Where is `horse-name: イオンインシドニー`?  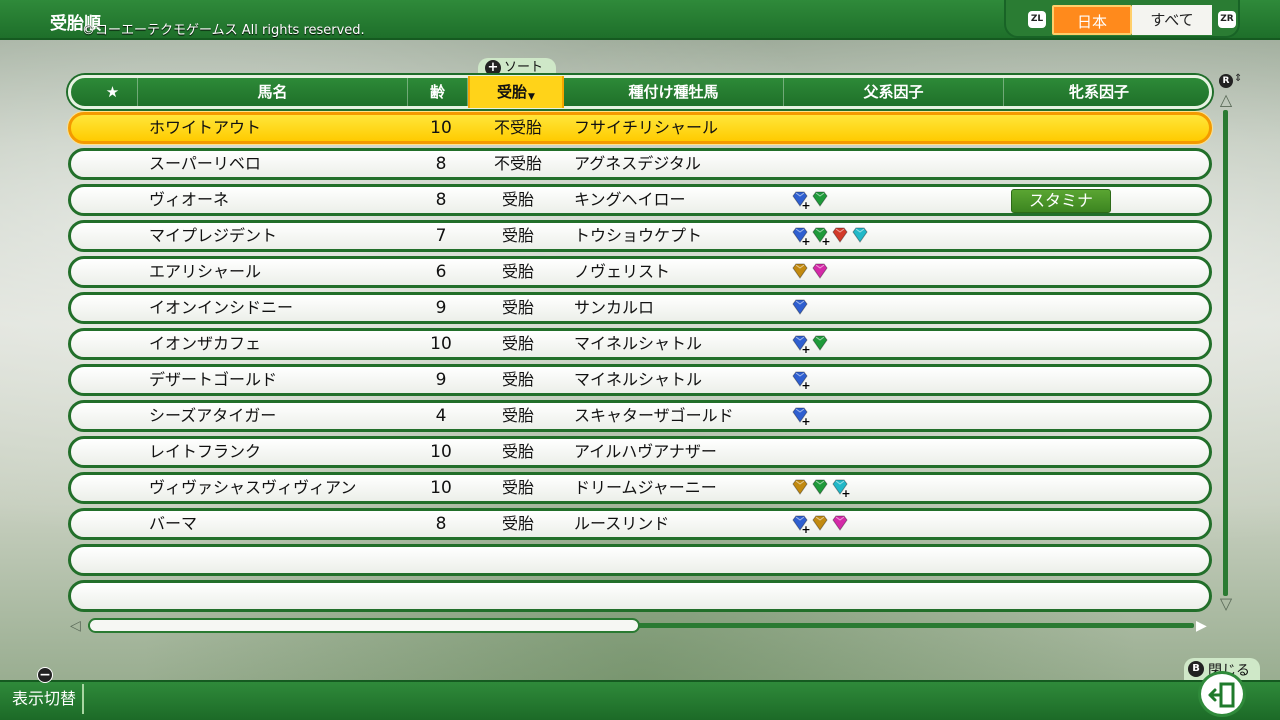
horse-name: イオンインシドニー is located at coordinates (221, 307).